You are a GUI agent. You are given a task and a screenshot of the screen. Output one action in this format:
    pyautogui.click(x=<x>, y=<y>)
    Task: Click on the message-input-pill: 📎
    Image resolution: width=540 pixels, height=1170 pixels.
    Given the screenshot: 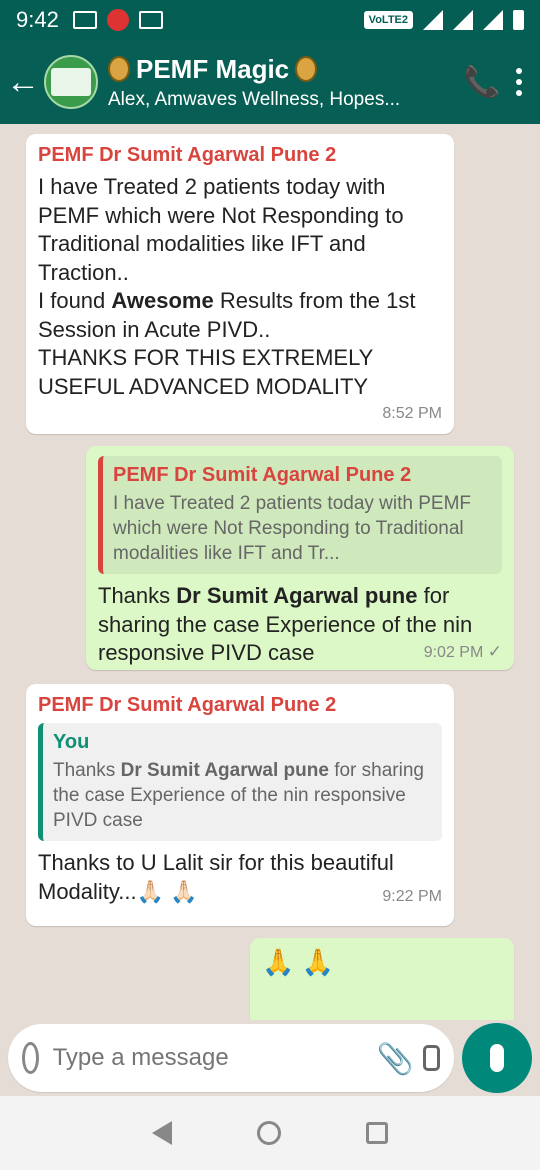 What is the action you would take?
    pyautogui.click(x=231, y=1058)
    